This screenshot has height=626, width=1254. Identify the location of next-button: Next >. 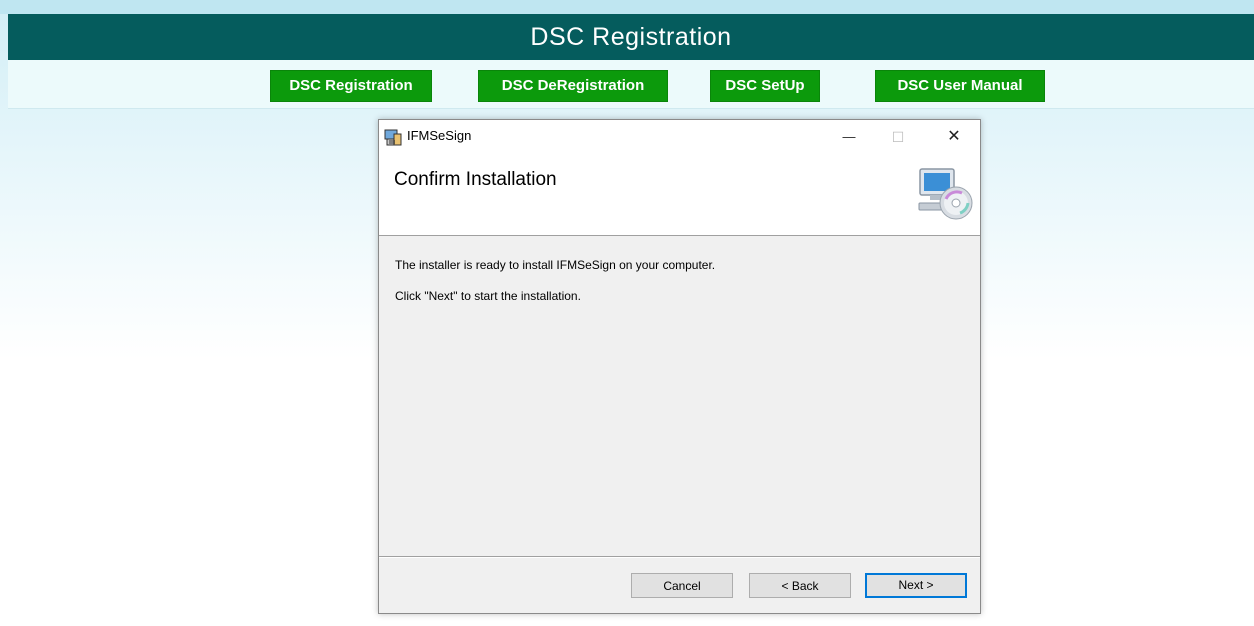
(916, 585).